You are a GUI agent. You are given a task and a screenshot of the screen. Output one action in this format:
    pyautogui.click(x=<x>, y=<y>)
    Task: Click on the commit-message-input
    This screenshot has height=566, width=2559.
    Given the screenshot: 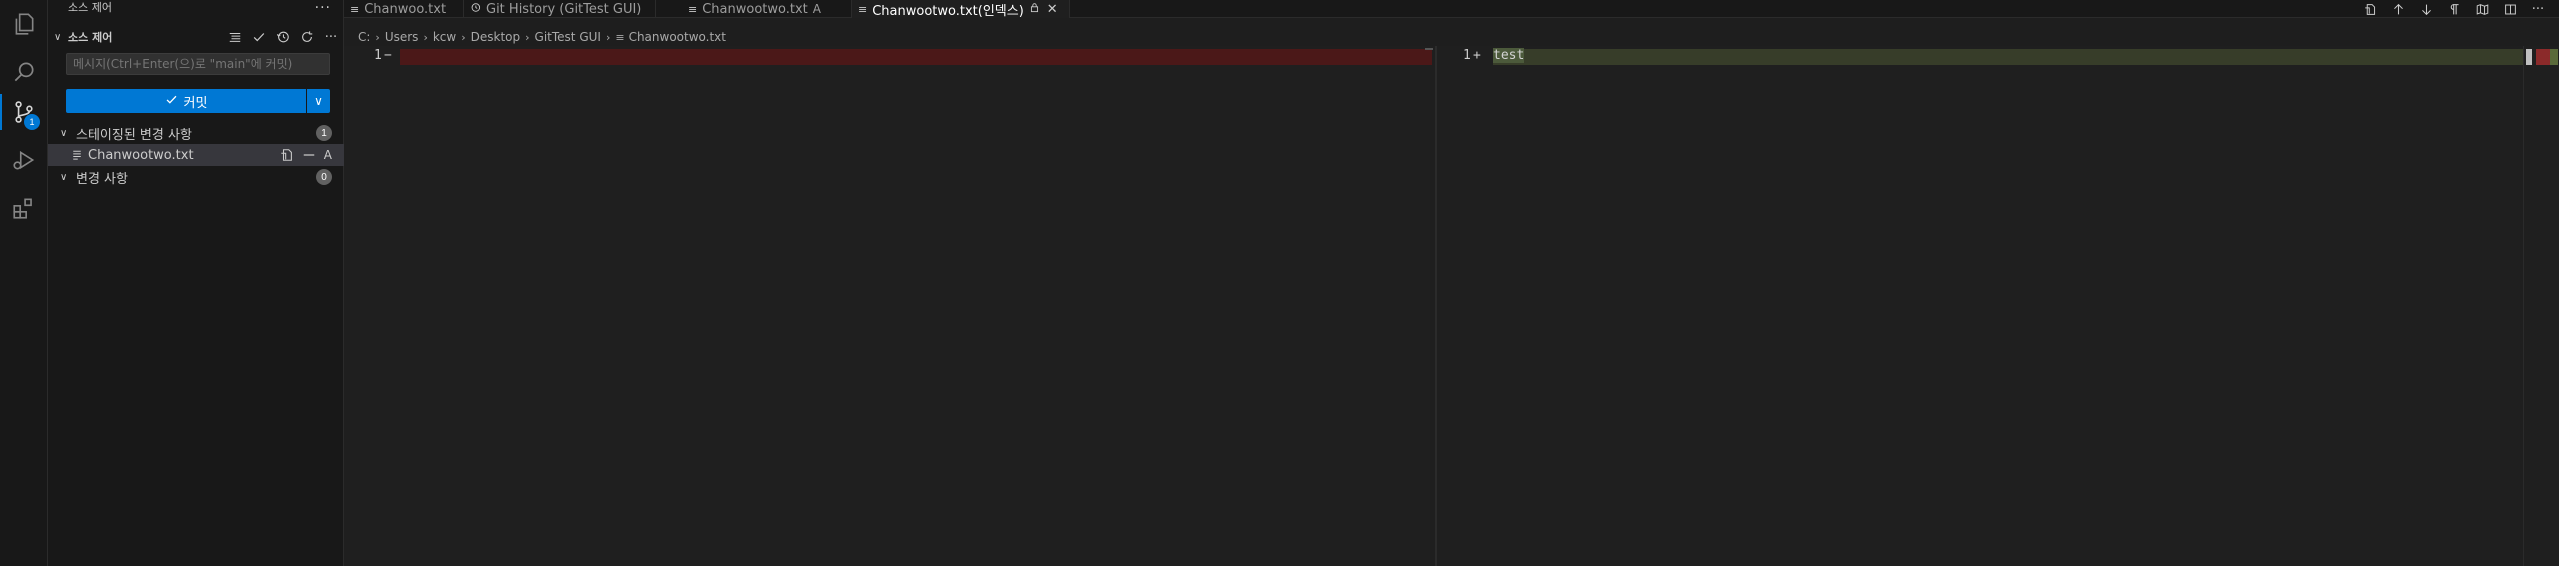 What is the action you would take?
    pyautogui.click(x=198, y=64)
    